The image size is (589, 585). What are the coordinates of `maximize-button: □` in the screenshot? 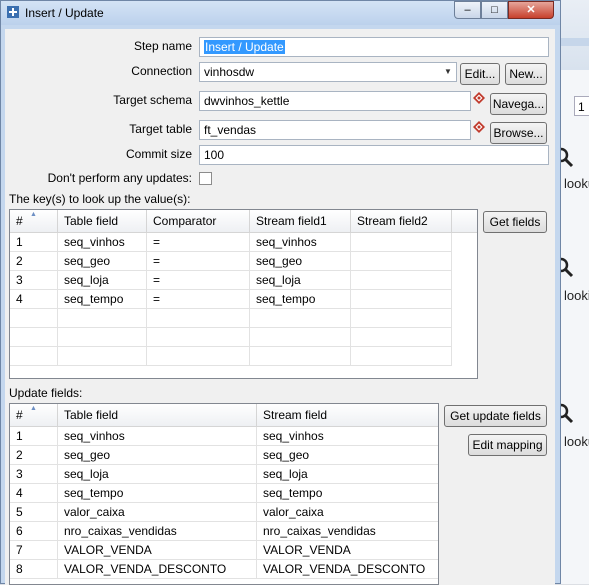 It's located at (494, 10).